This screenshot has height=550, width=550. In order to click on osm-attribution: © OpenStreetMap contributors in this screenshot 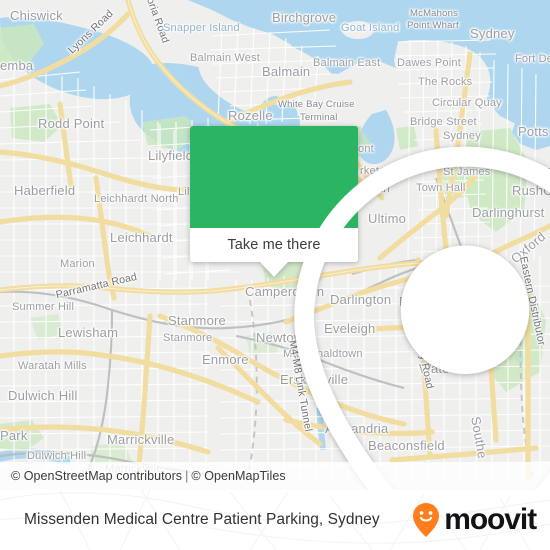, I will do `click(96, 476)`.